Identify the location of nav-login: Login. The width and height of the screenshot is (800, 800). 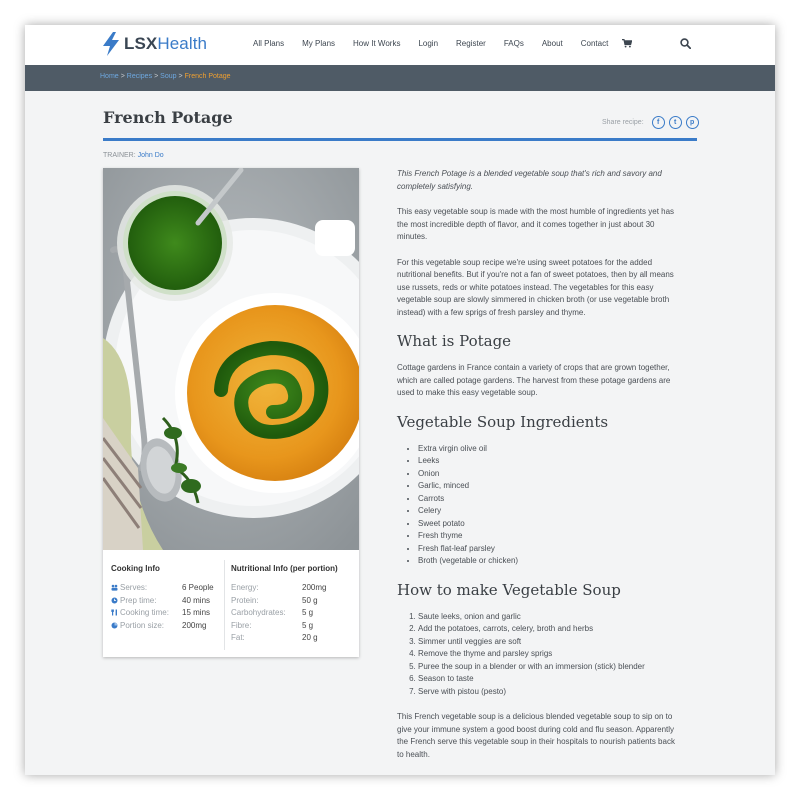
(428, 43).